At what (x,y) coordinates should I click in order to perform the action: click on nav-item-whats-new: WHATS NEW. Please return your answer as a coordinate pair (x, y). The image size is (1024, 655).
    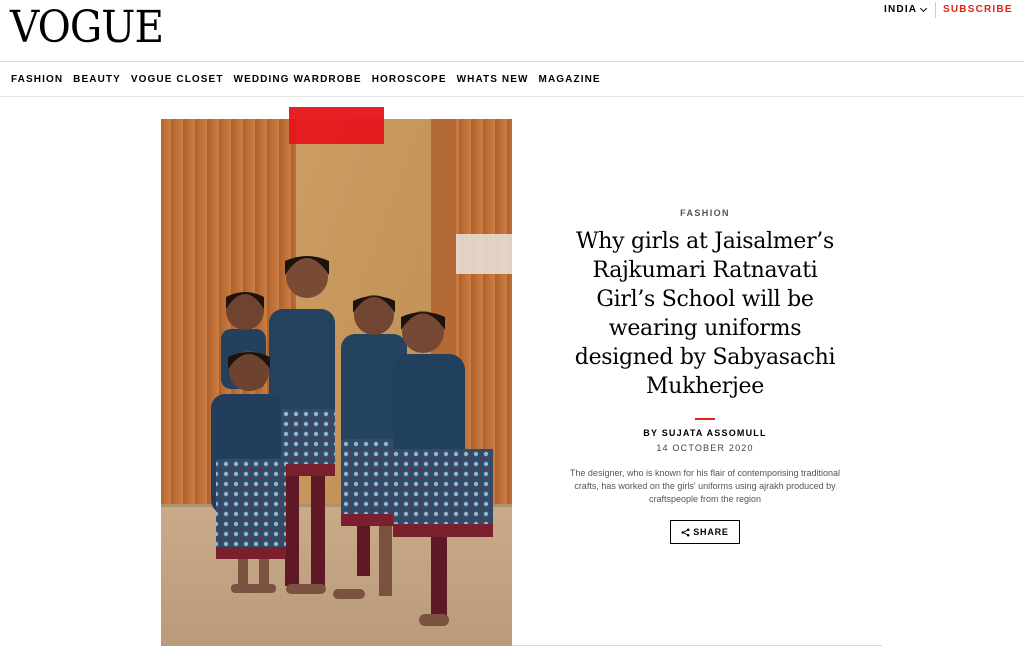
    Looking at the image, I should click on (493, 79).